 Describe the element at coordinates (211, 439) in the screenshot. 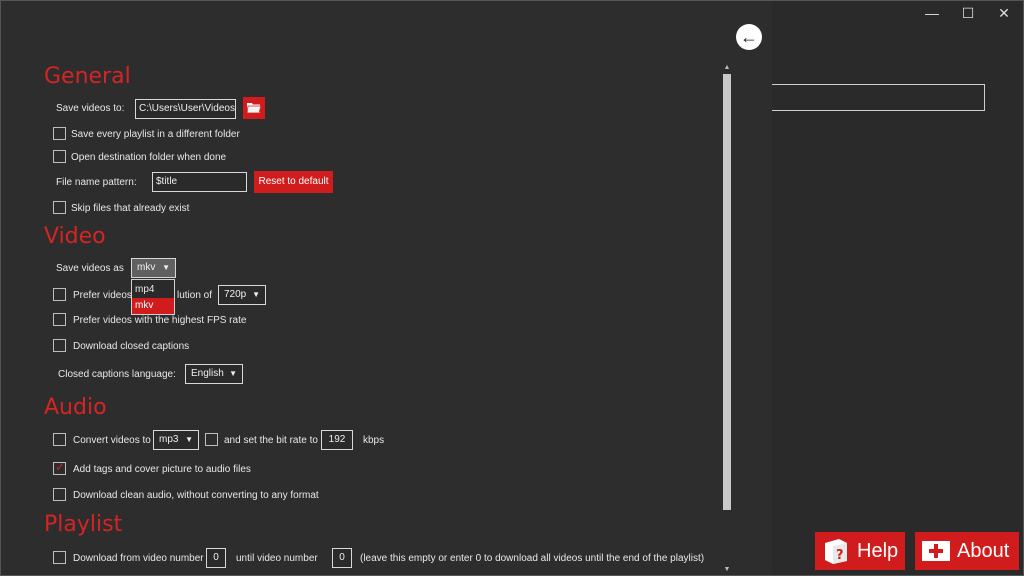

I see `bitrate-checkbox` at that location.